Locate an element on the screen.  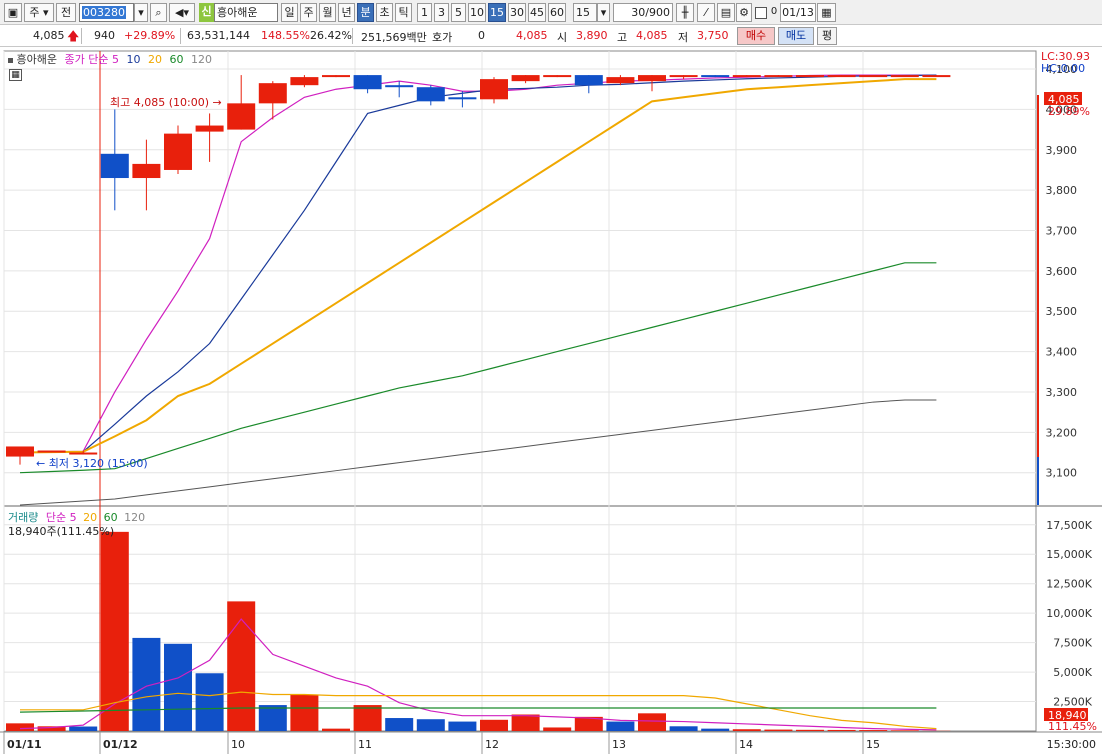
volume-tick-label: 5,000K is located at coordinates (1072, 672).